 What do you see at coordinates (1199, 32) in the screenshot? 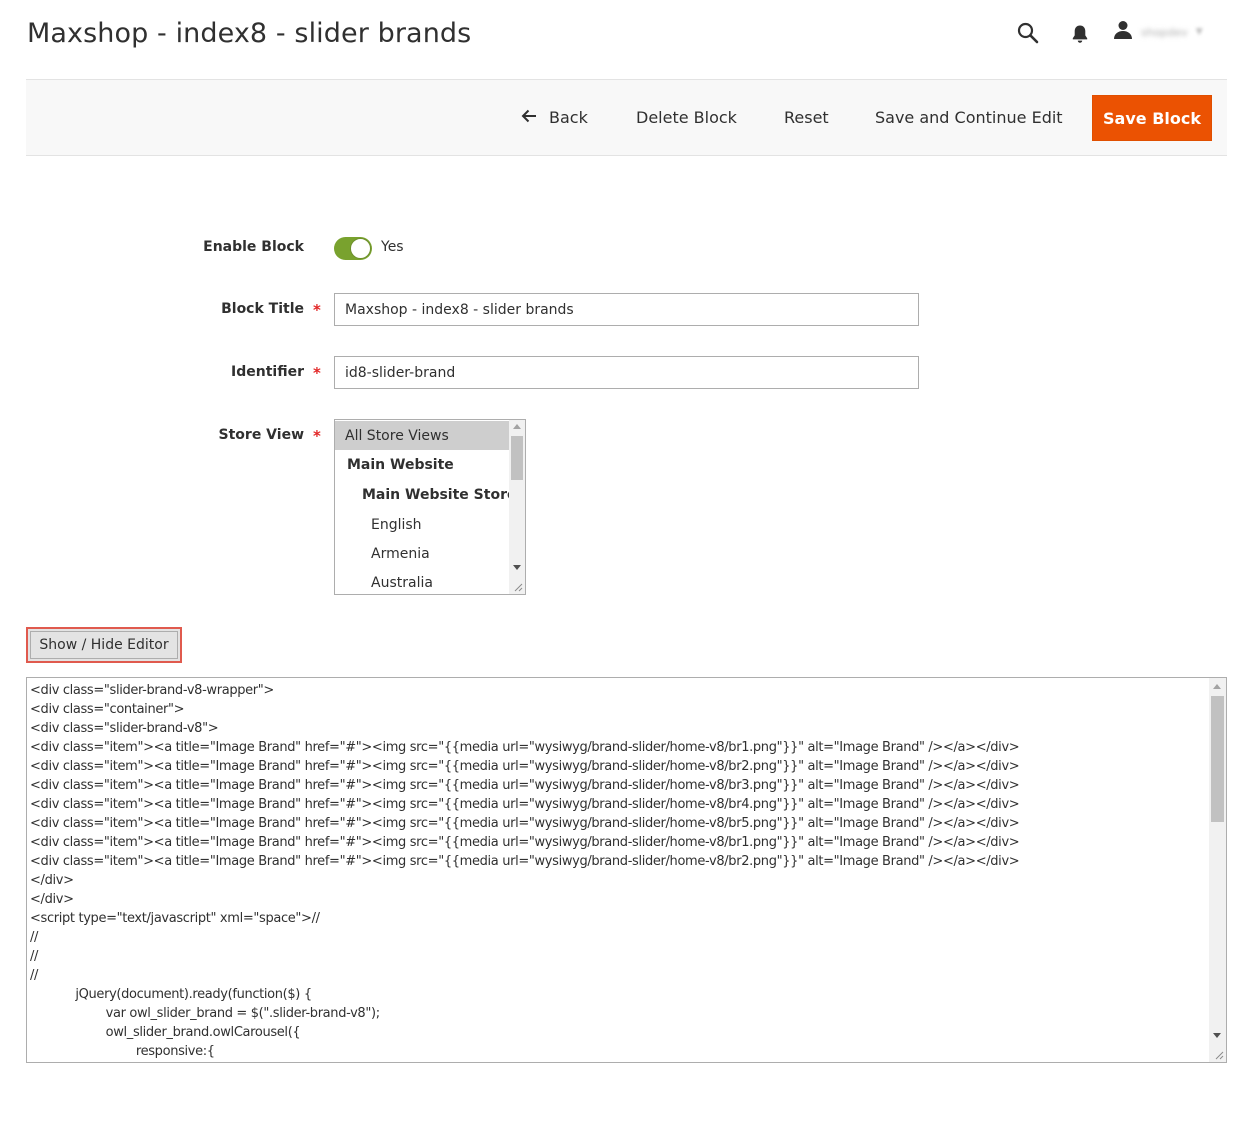
I see `chevron-down-icon: ▼` at bounding box center [1199, 32].